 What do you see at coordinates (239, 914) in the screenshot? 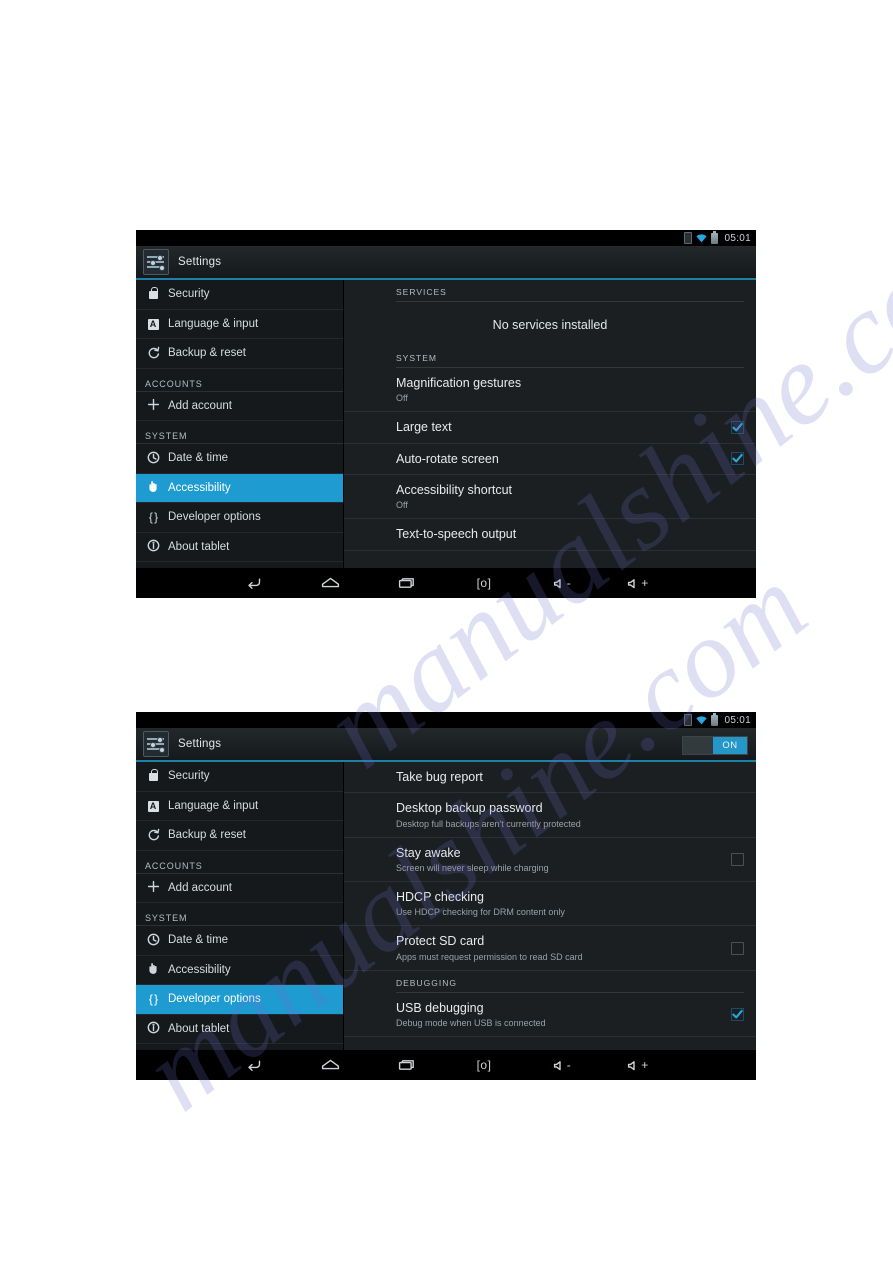
I see `sidebar-section-header: SYSTEM` at bounding box center [239, 914].